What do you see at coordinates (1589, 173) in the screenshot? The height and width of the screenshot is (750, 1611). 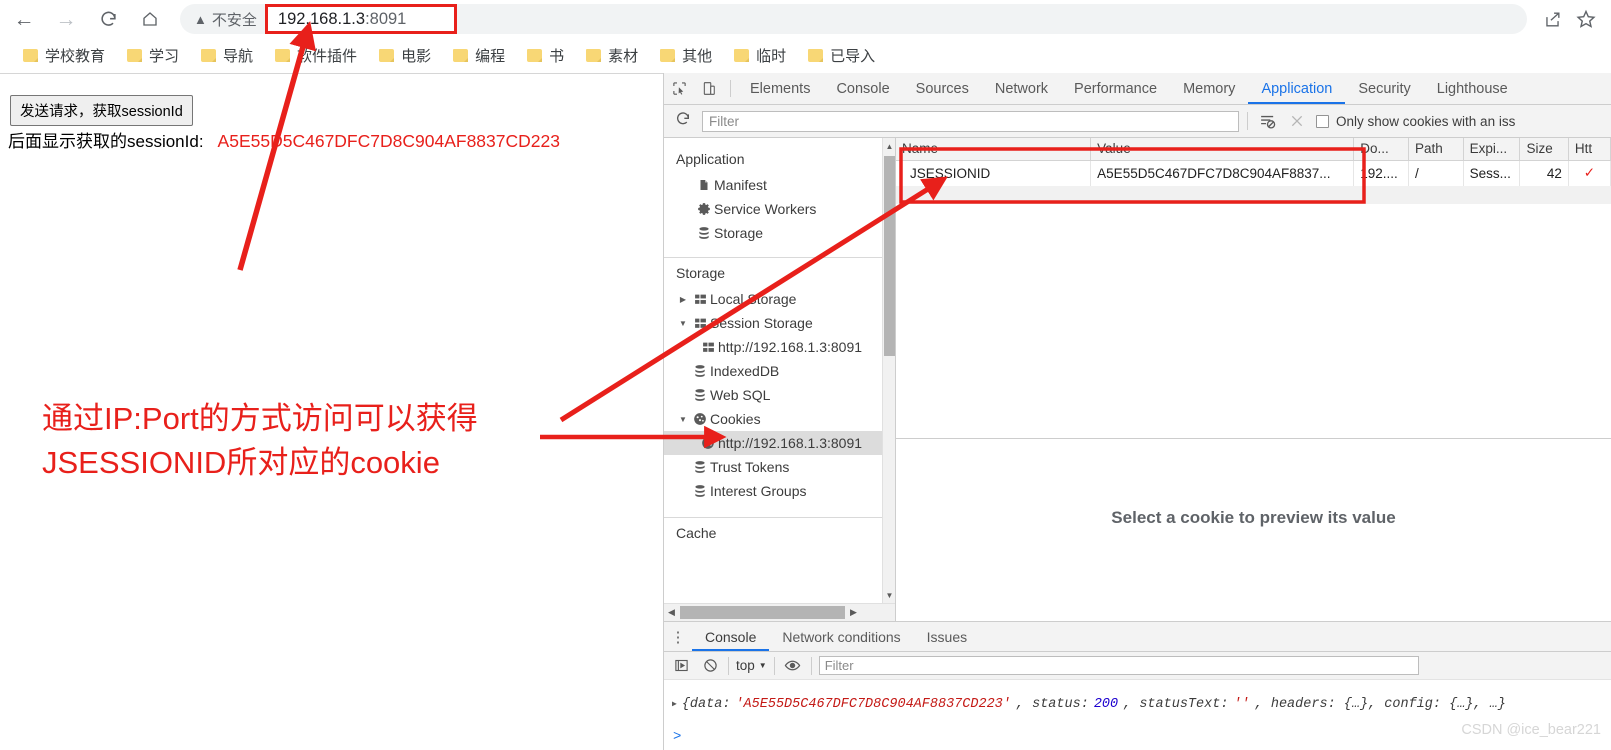 I see `cell-httponly: ✓` at bounding box center [1589, 173].